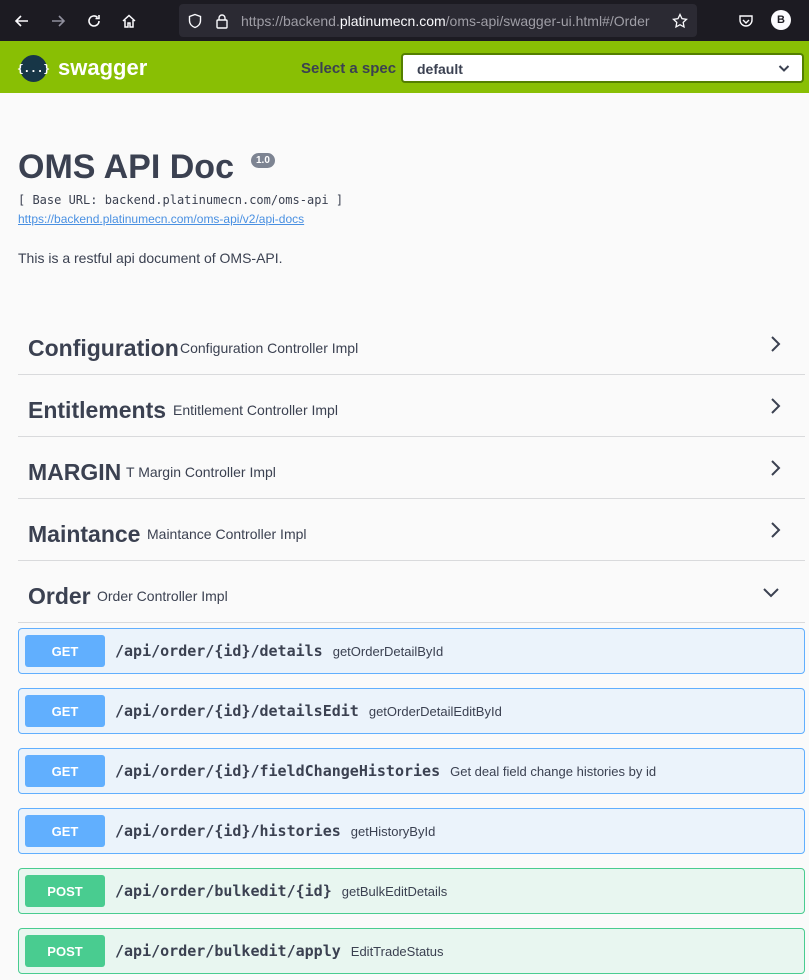 This screenshot has width=809, height=980. I want to click on operation-path: /api/order/bulkedit/apply EditTradeStatus, so click(279, 951).